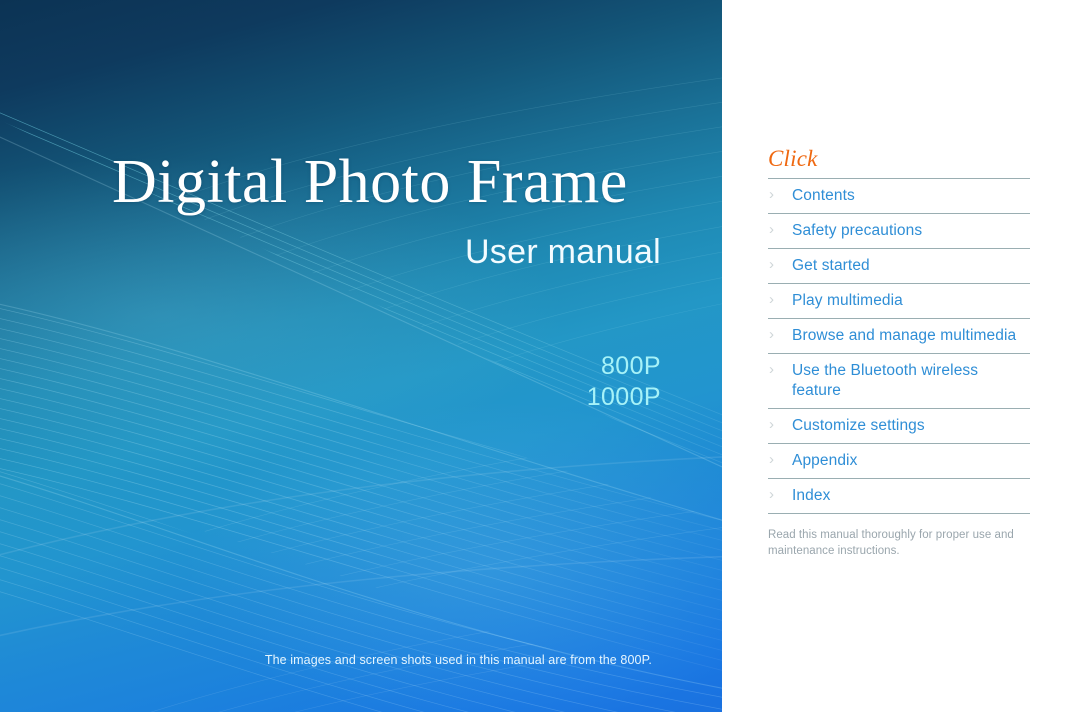 The height and width of the screenshot is (712, 1080). I want to click on sidebar-item-label: Get started, so click(831, 265).